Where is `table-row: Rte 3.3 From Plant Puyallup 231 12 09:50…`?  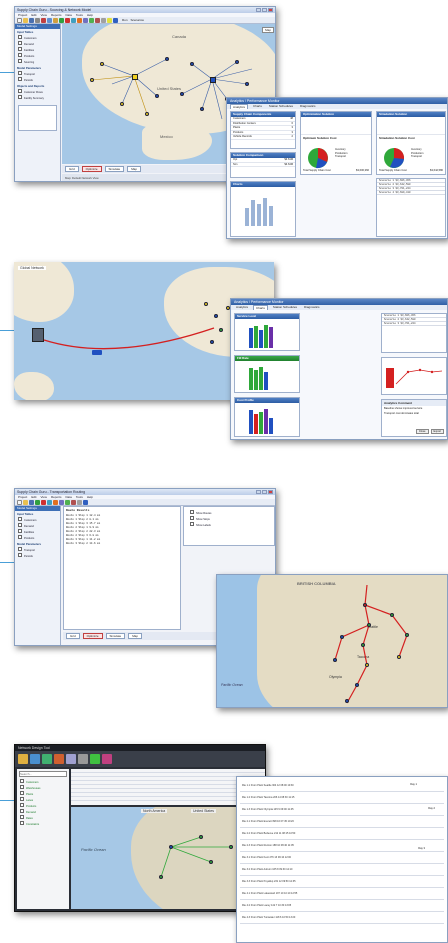
table-row: Rte 3.3 From Plant Puyallup 231 12 09:50… is located at coordinates (342, 882).